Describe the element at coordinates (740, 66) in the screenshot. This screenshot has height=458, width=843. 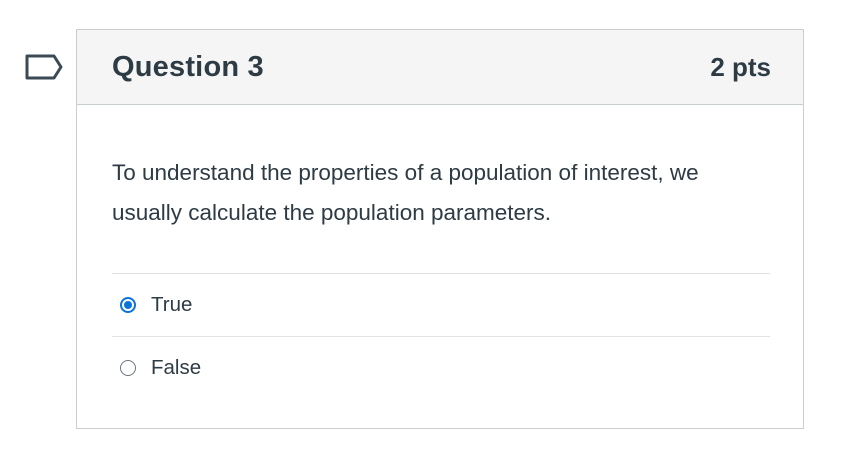
I see `question-points: 2 pts` at that location.